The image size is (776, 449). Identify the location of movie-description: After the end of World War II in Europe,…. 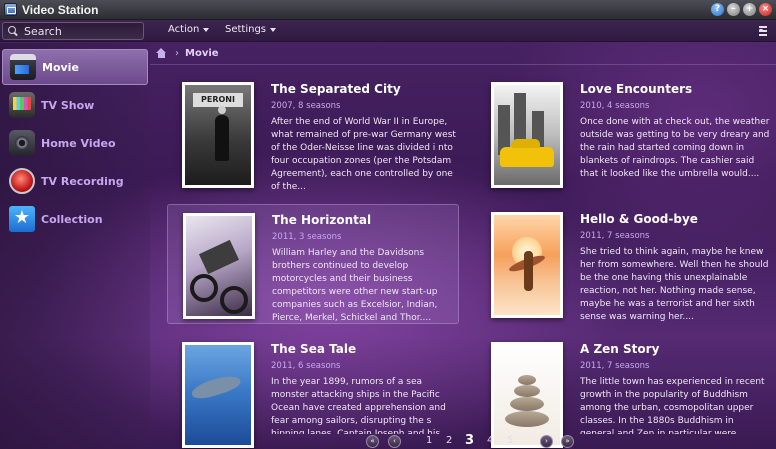
(363, 154).